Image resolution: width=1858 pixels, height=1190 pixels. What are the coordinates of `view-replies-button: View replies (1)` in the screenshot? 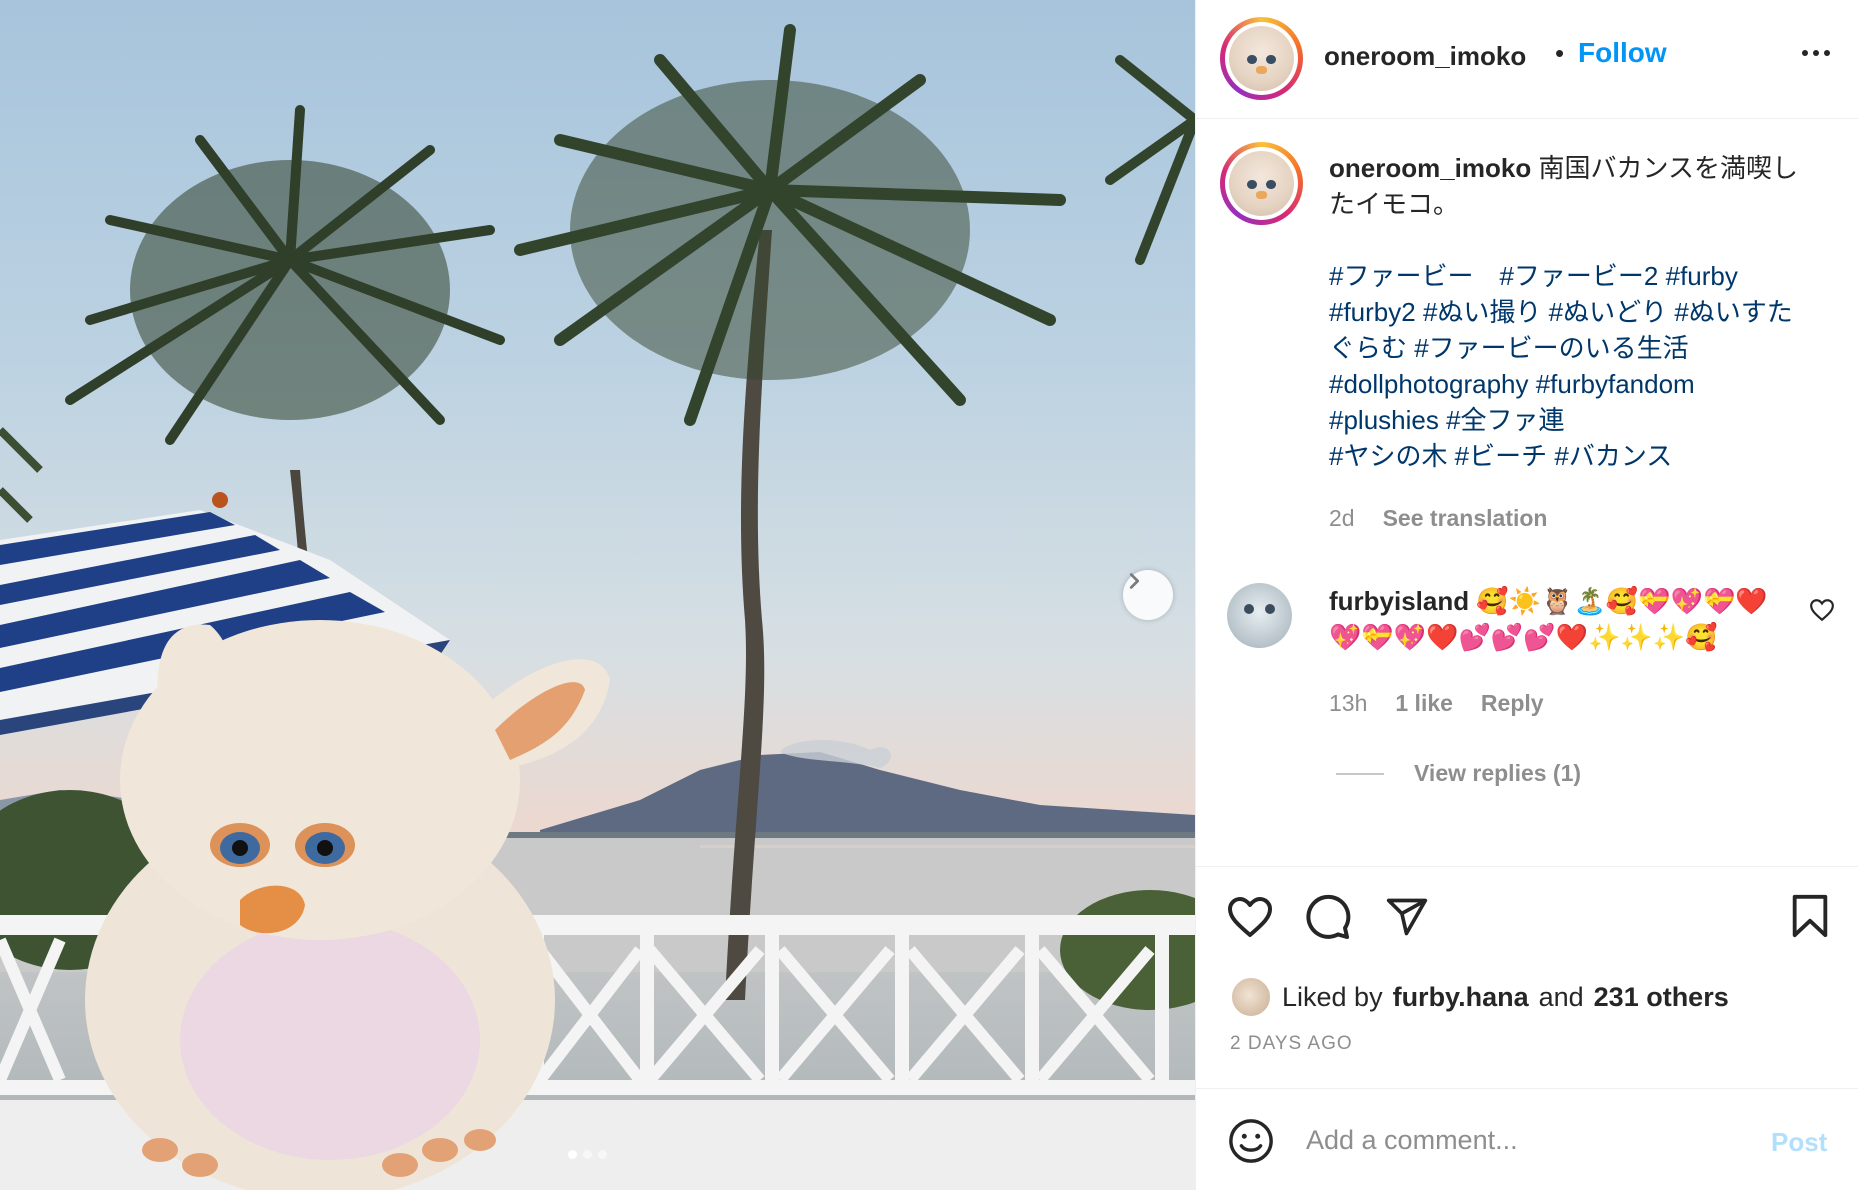 It's located at (1458, 773).